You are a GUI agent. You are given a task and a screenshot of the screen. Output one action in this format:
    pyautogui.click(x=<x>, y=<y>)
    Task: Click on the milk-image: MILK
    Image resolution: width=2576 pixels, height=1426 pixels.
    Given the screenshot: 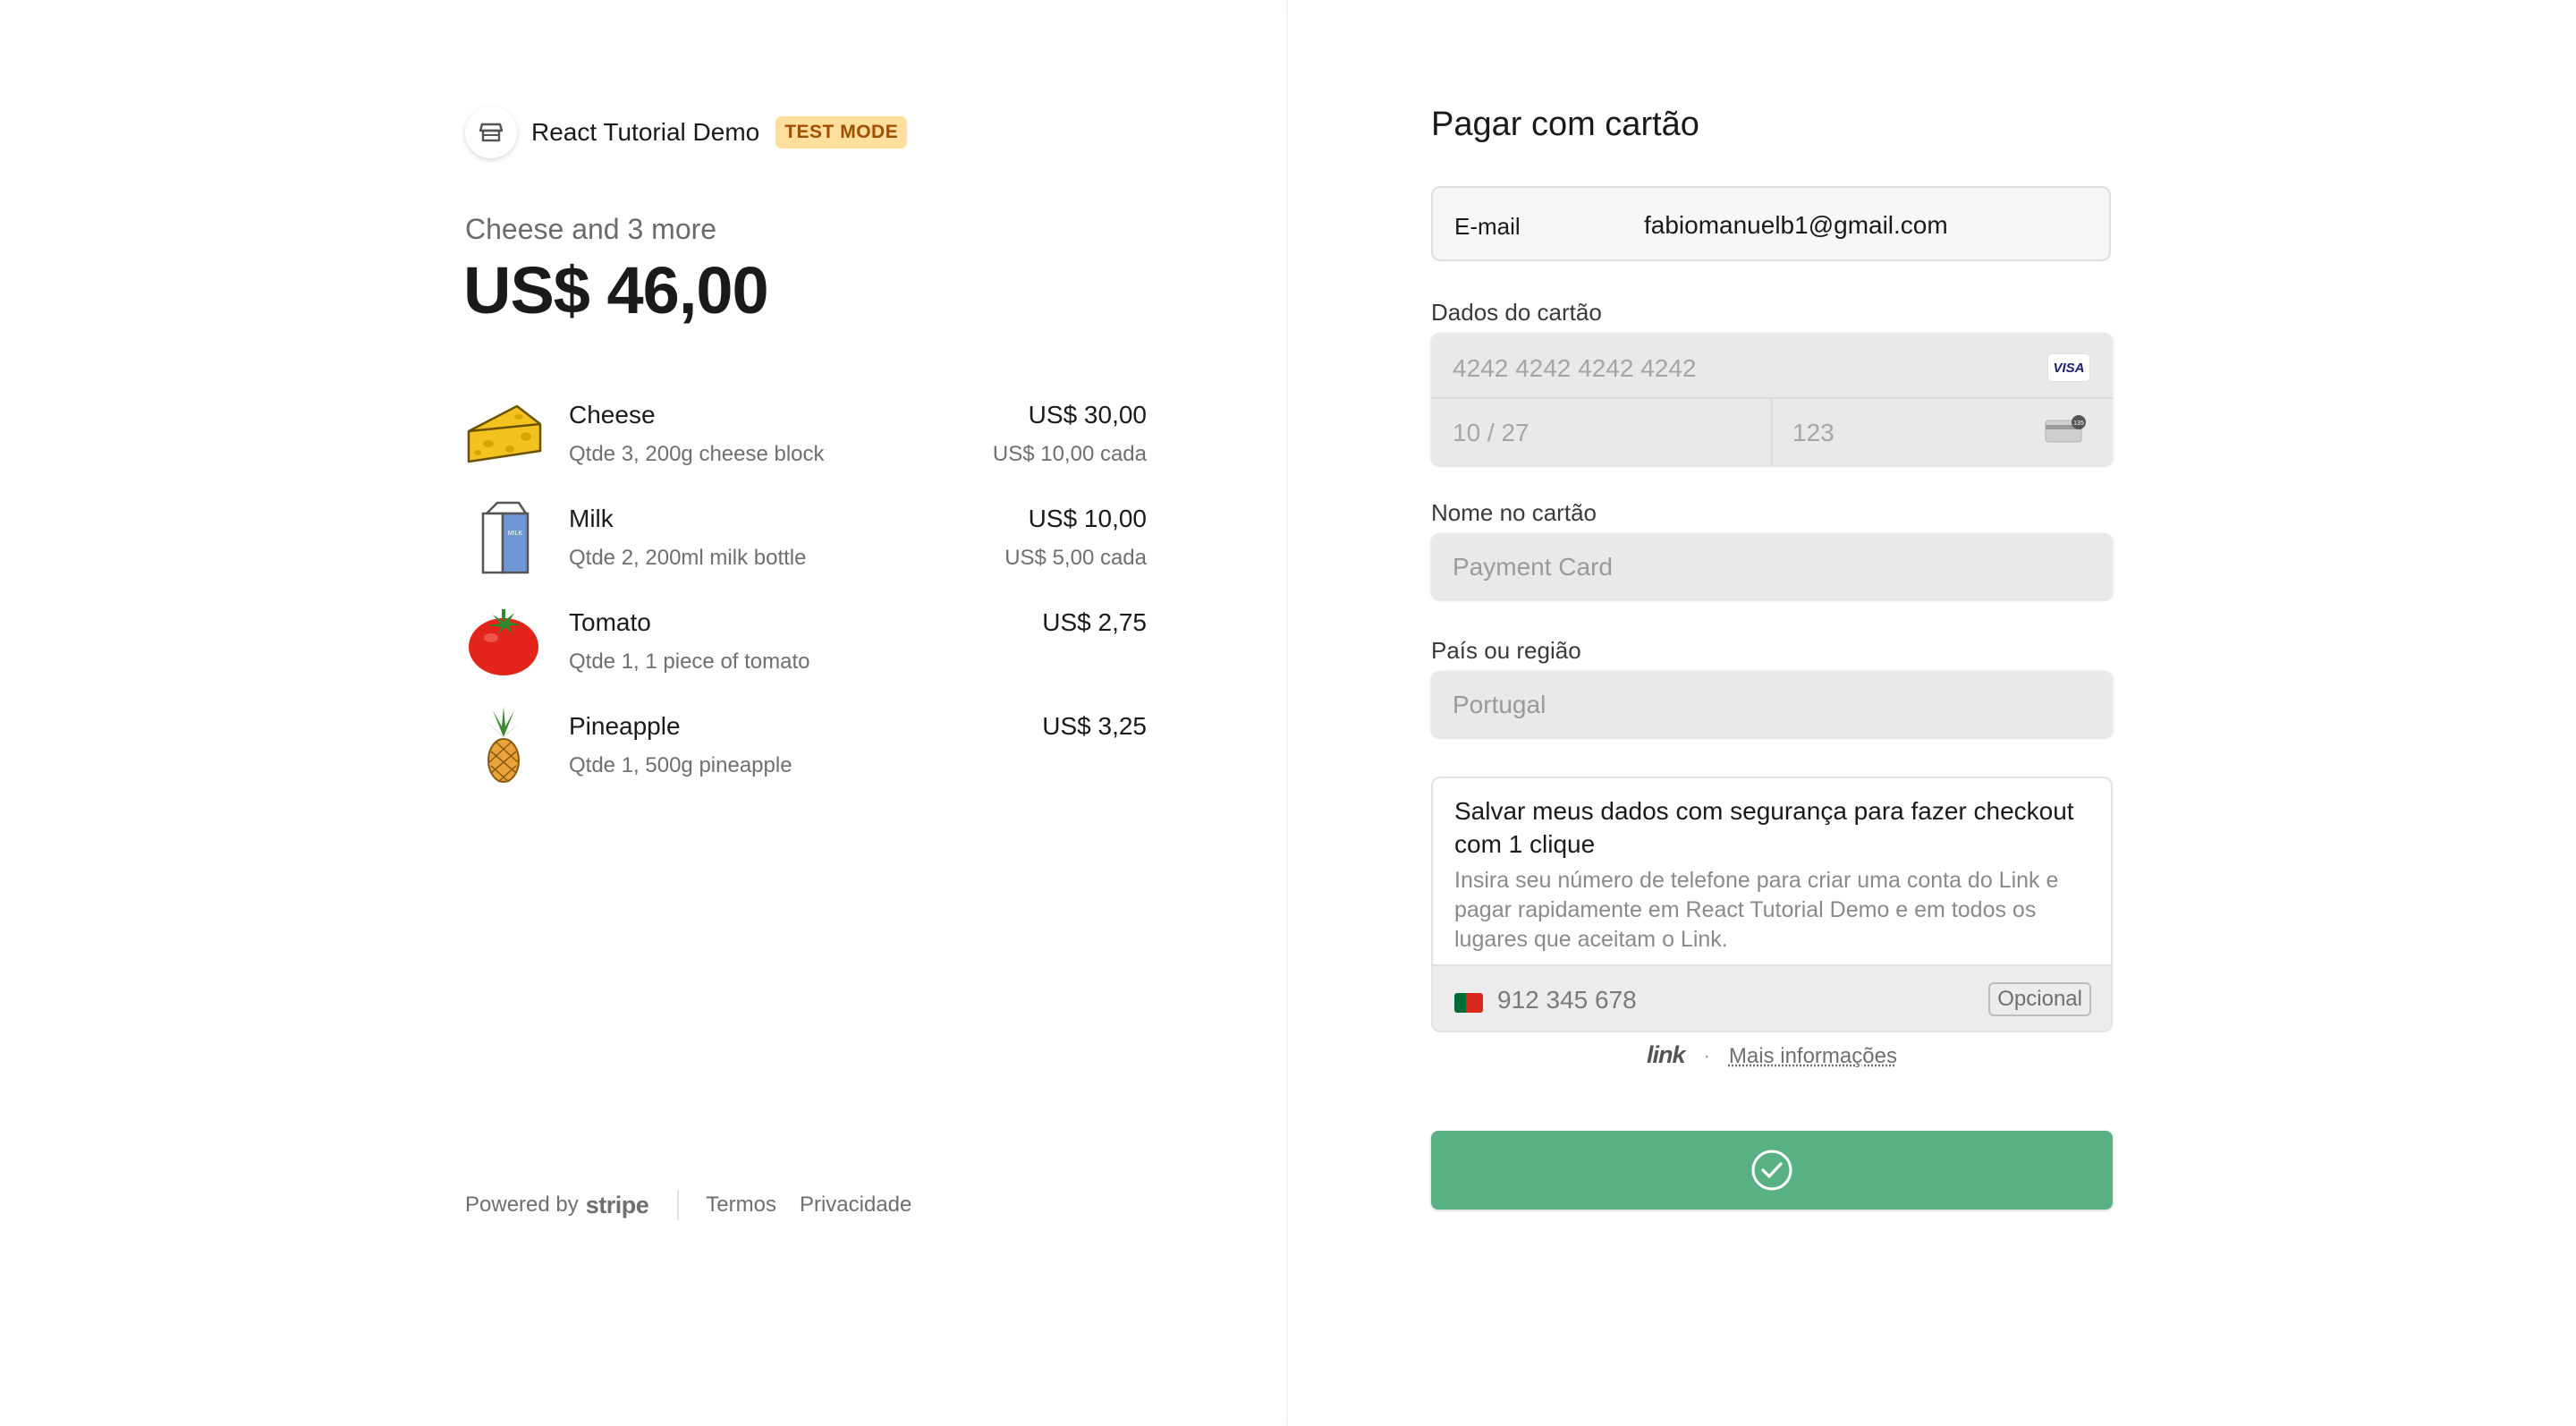 What is the action you would take?
    pyautogui.click(x=503, y=538)
    